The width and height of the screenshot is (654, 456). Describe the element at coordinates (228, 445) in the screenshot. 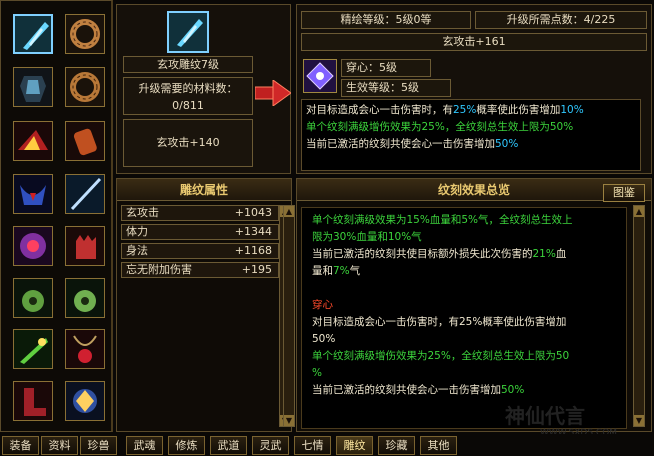

I see `tab-martial-path: 武道` at that location.